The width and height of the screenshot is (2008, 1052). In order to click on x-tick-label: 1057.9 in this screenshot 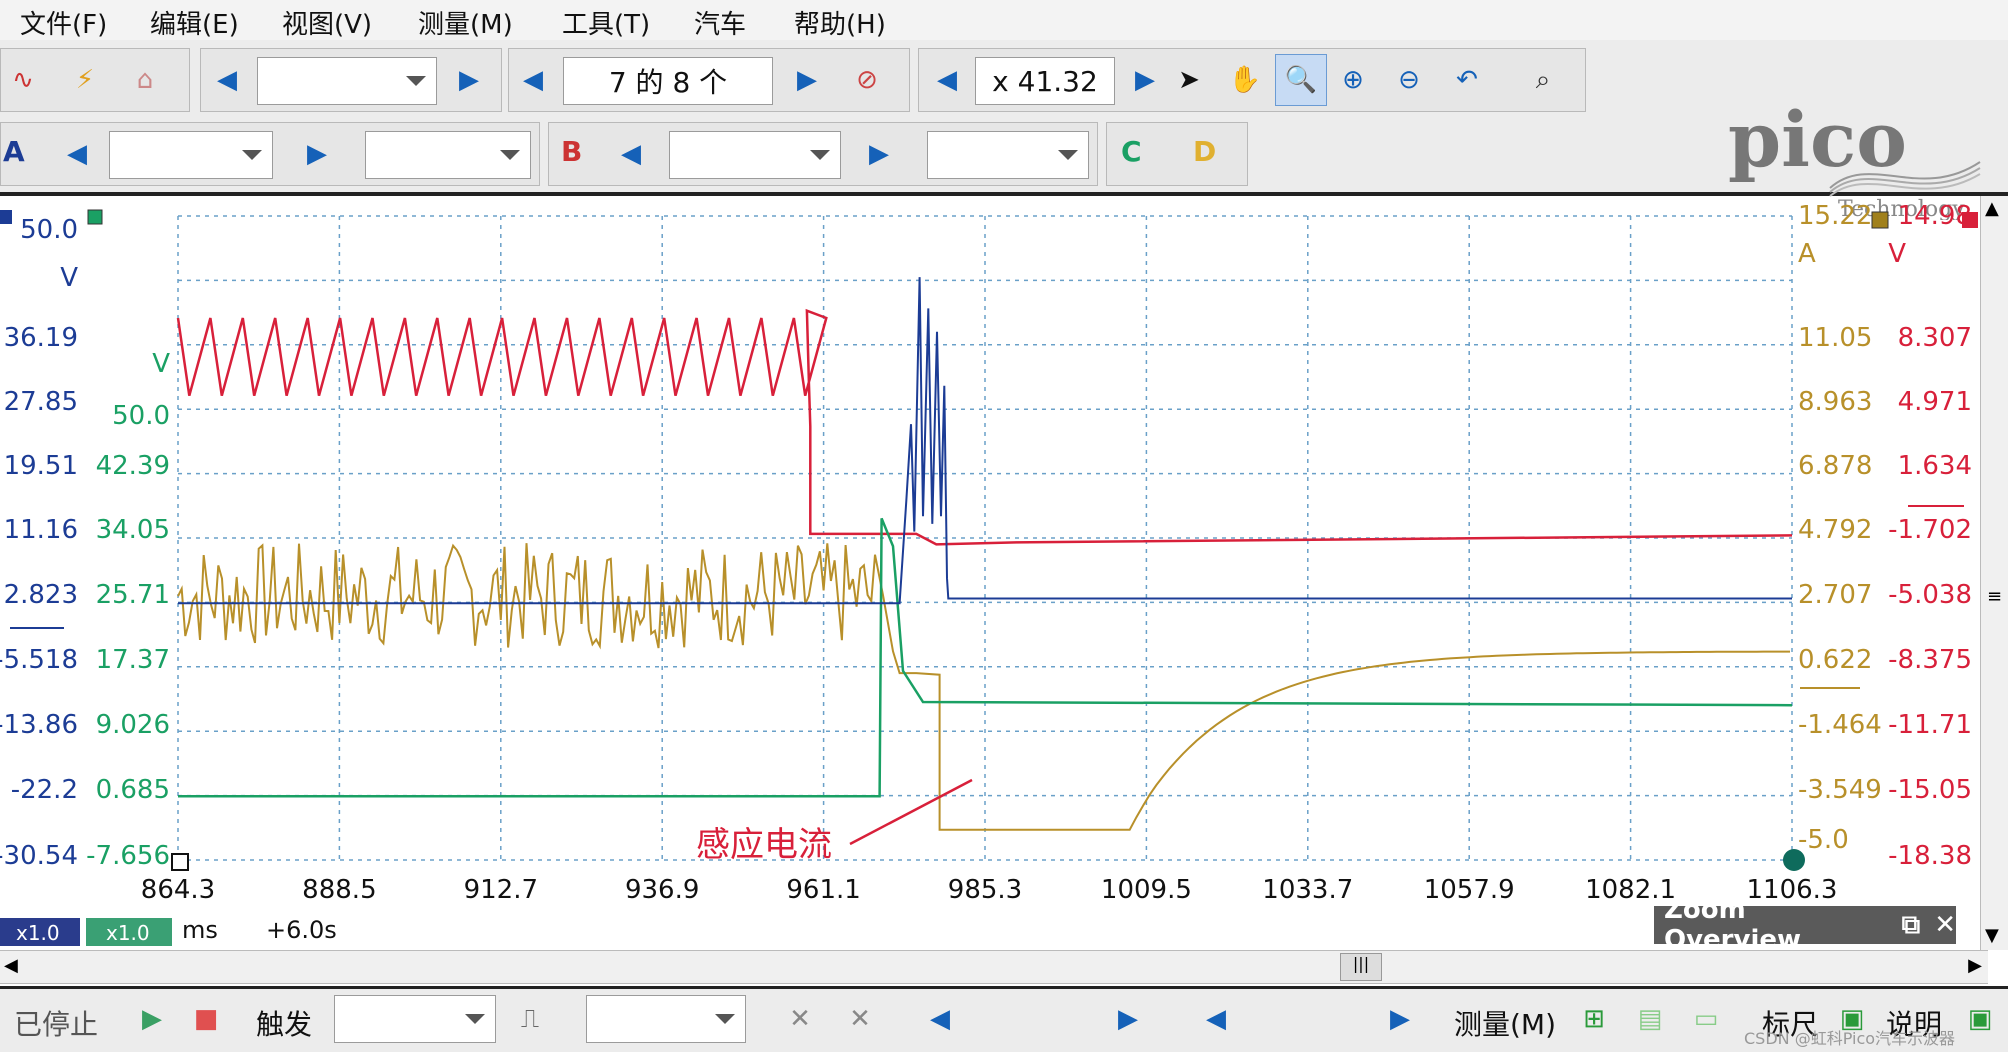, I will do `click(1469, 890)`.